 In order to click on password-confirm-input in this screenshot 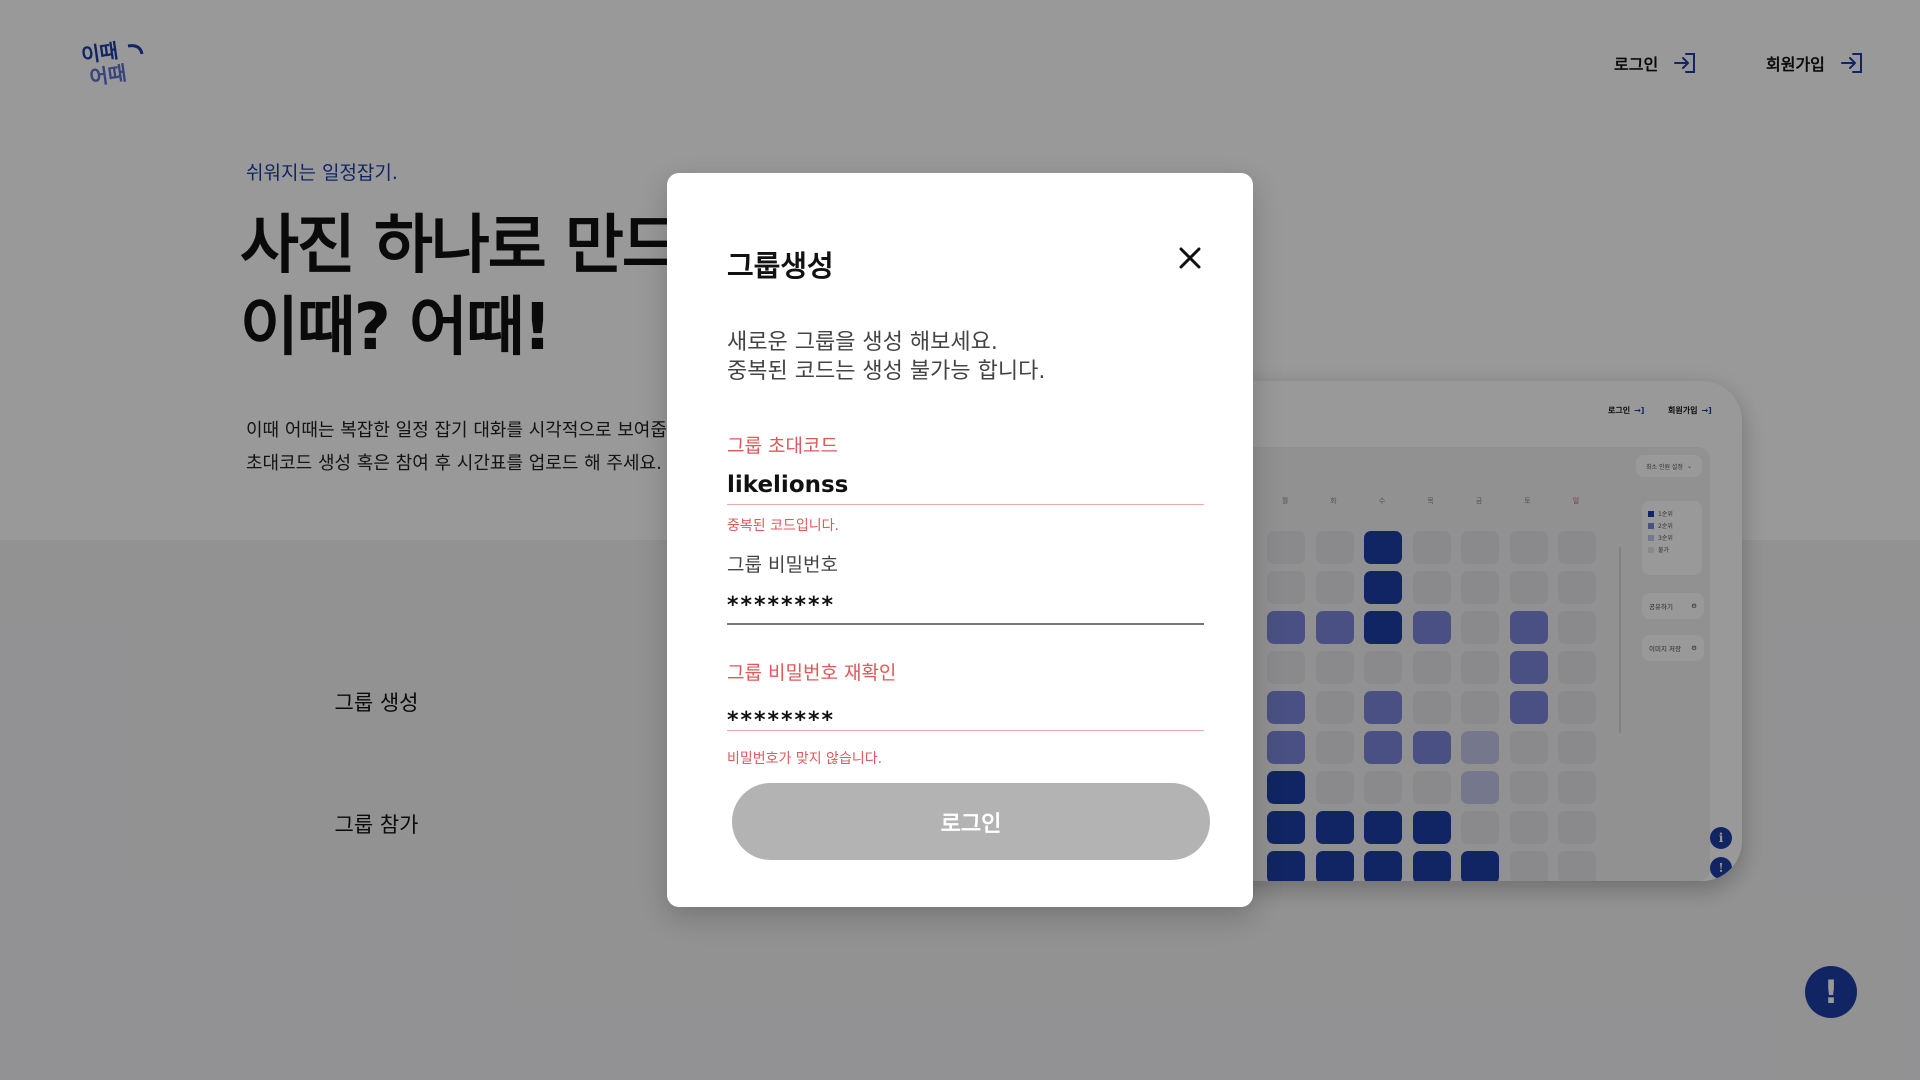, I will do `click(965, 720)`.